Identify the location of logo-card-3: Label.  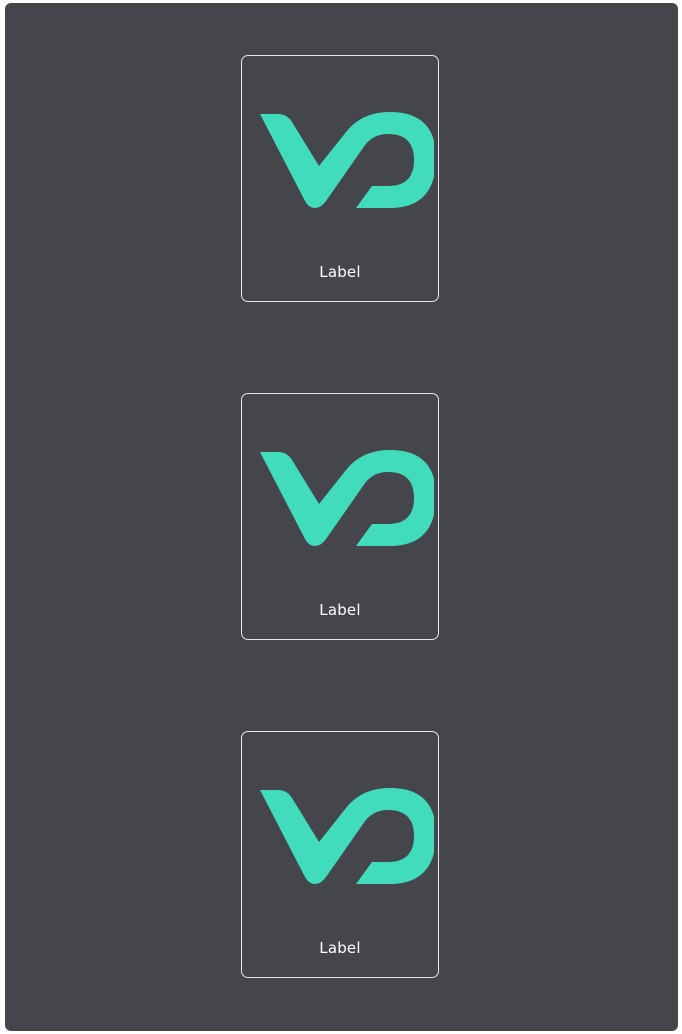
(340, 854).